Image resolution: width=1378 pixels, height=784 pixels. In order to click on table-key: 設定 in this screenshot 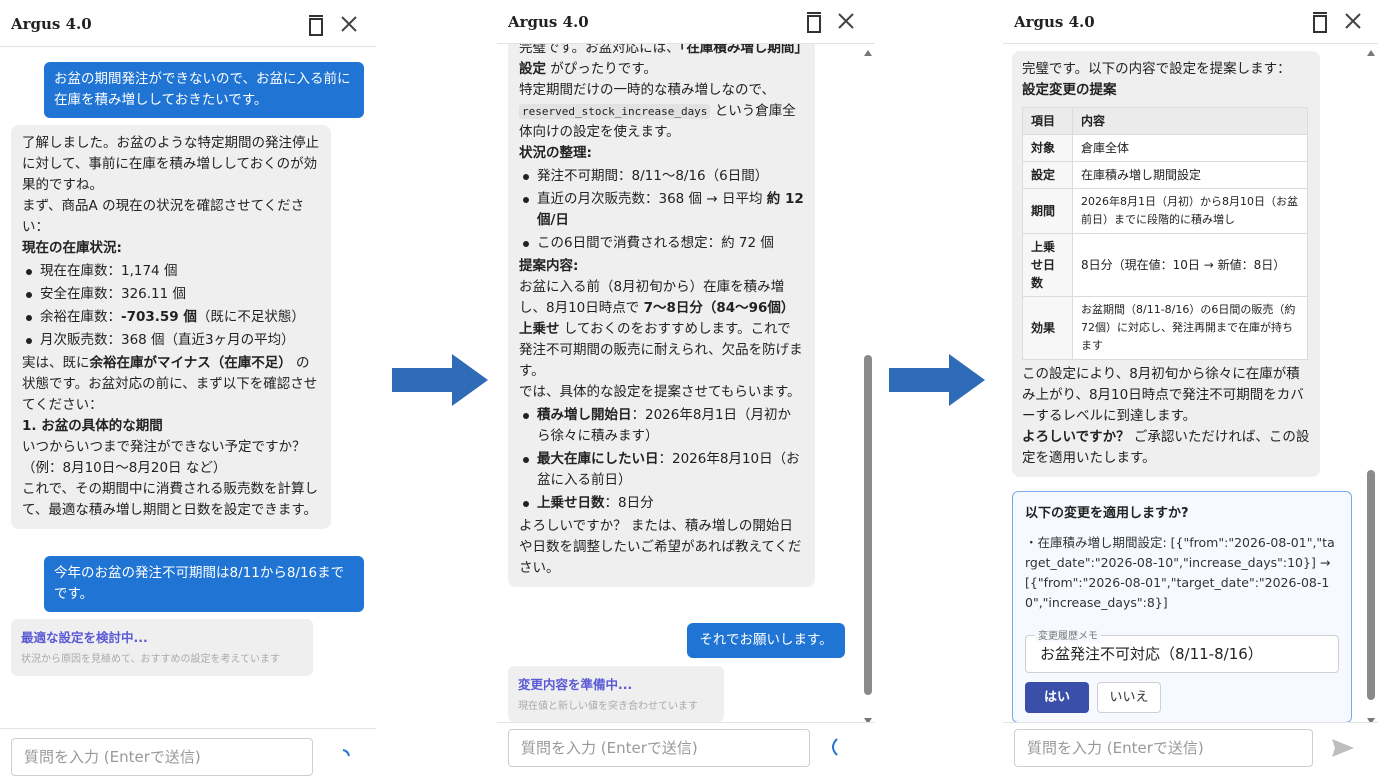, I will do `click(1047, 175)`.